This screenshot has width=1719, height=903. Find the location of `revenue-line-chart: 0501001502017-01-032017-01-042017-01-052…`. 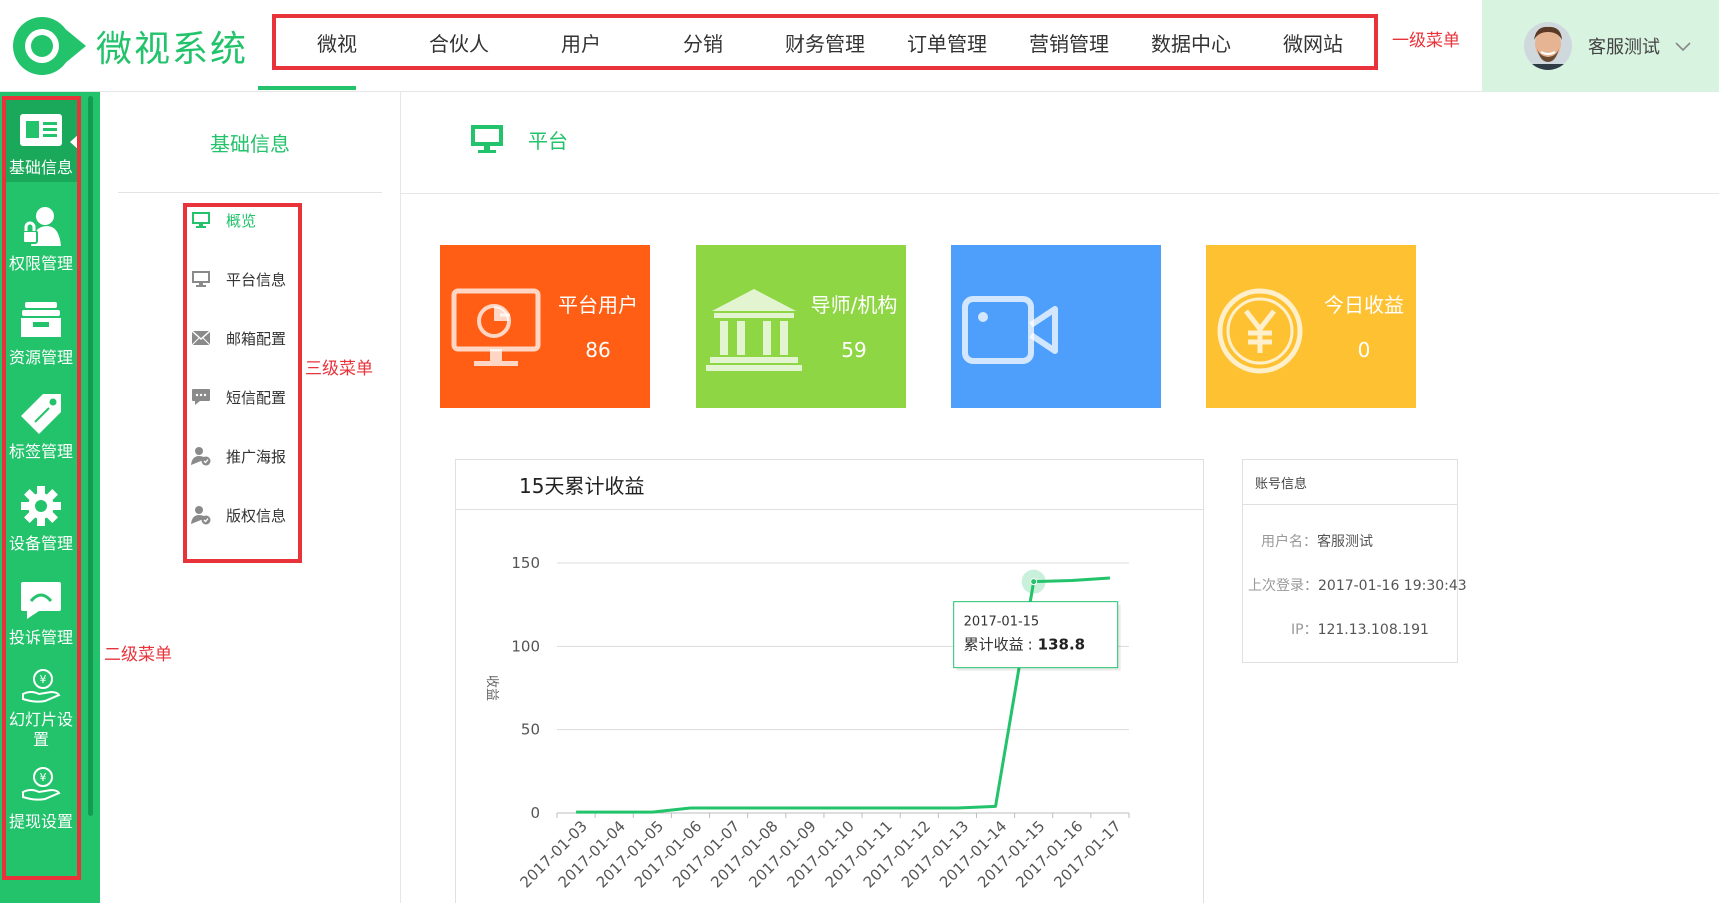

revenue-line-chart: 0501001502017-01-032017-01-042017-01-052… is located at coordinates (807, 722).